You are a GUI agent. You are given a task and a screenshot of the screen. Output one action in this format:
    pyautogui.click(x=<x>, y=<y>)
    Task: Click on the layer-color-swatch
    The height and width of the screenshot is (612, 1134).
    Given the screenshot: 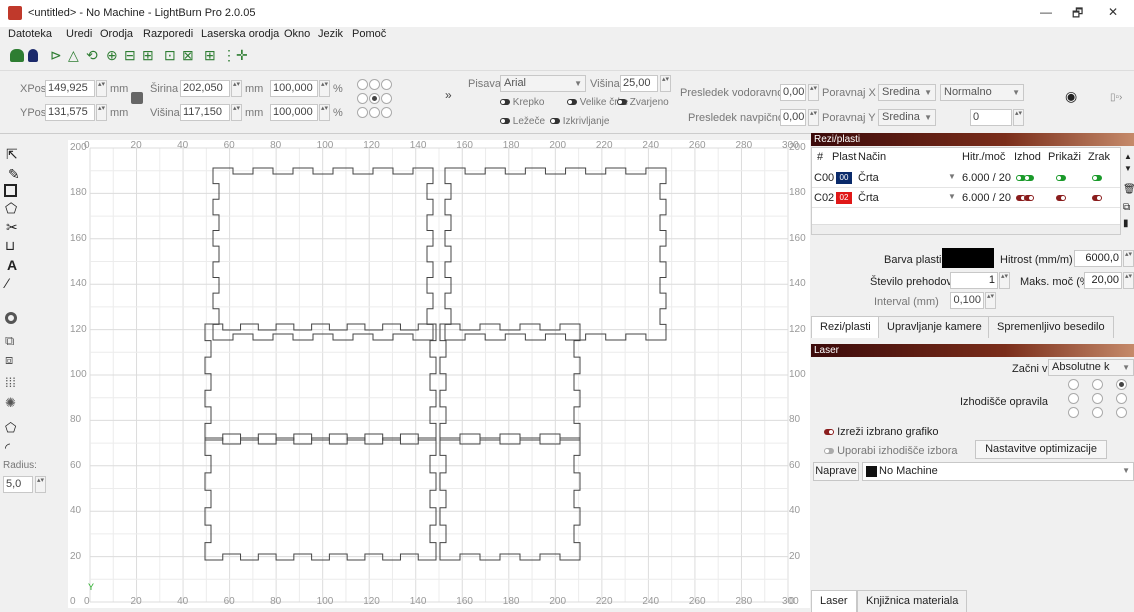 What is the action you would take?
    pyautogui.click(x=968, y=258)
    